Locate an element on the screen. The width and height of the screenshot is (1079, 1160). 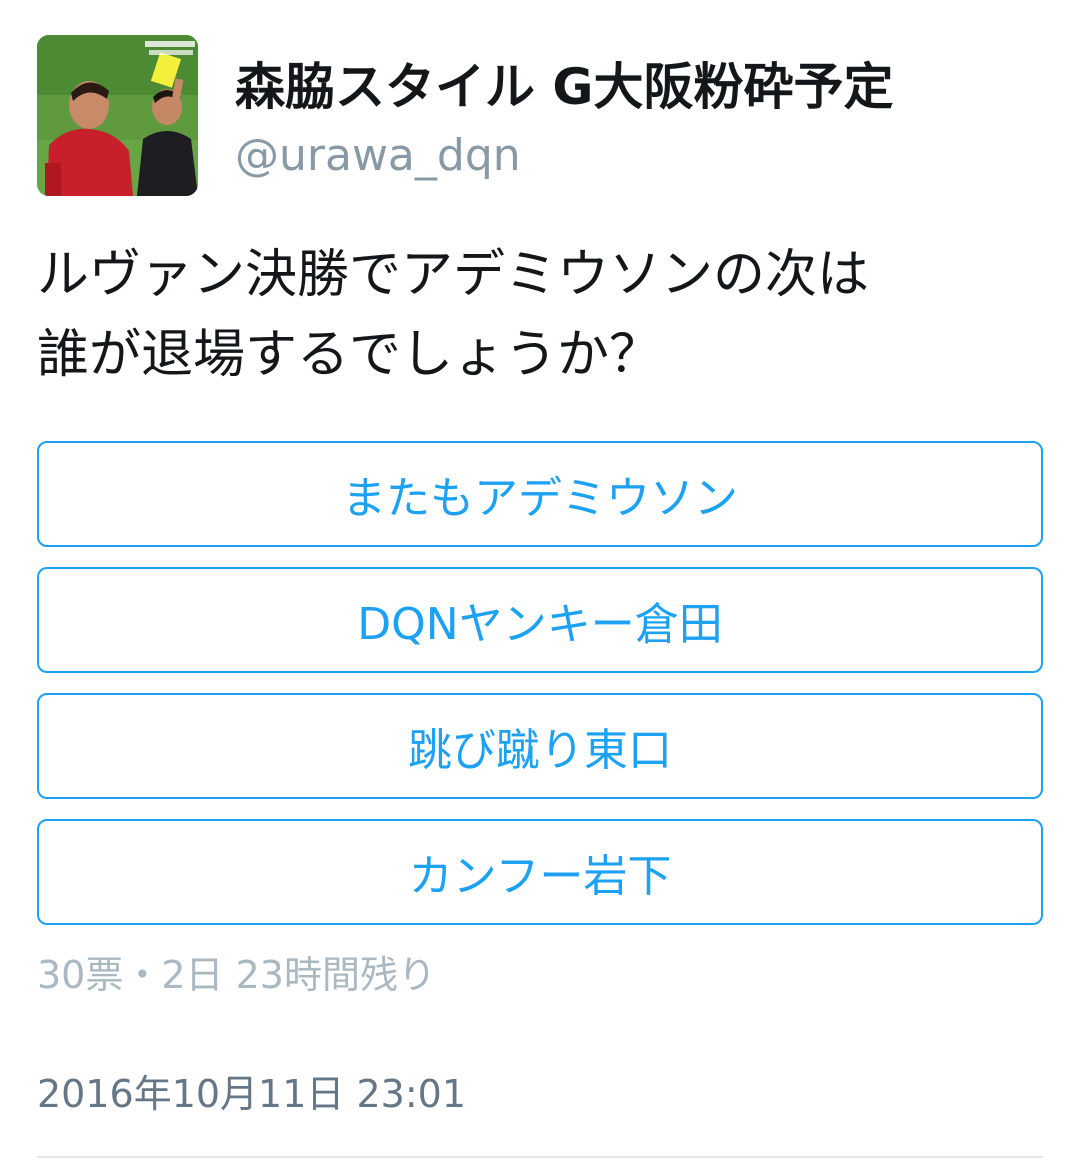
tweet-text-line: ルヴァン決勝でアデミウソンの次は is located at coordinates (453, 275).